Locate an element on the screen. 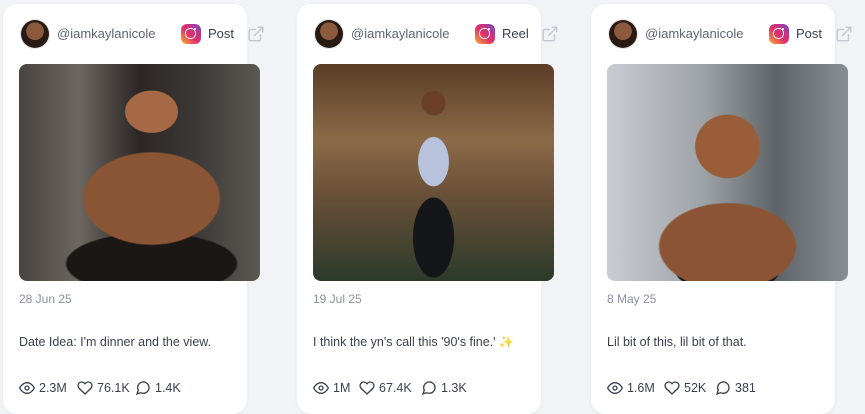  likes-count: 67.4K is located at coordinates (395, 388).